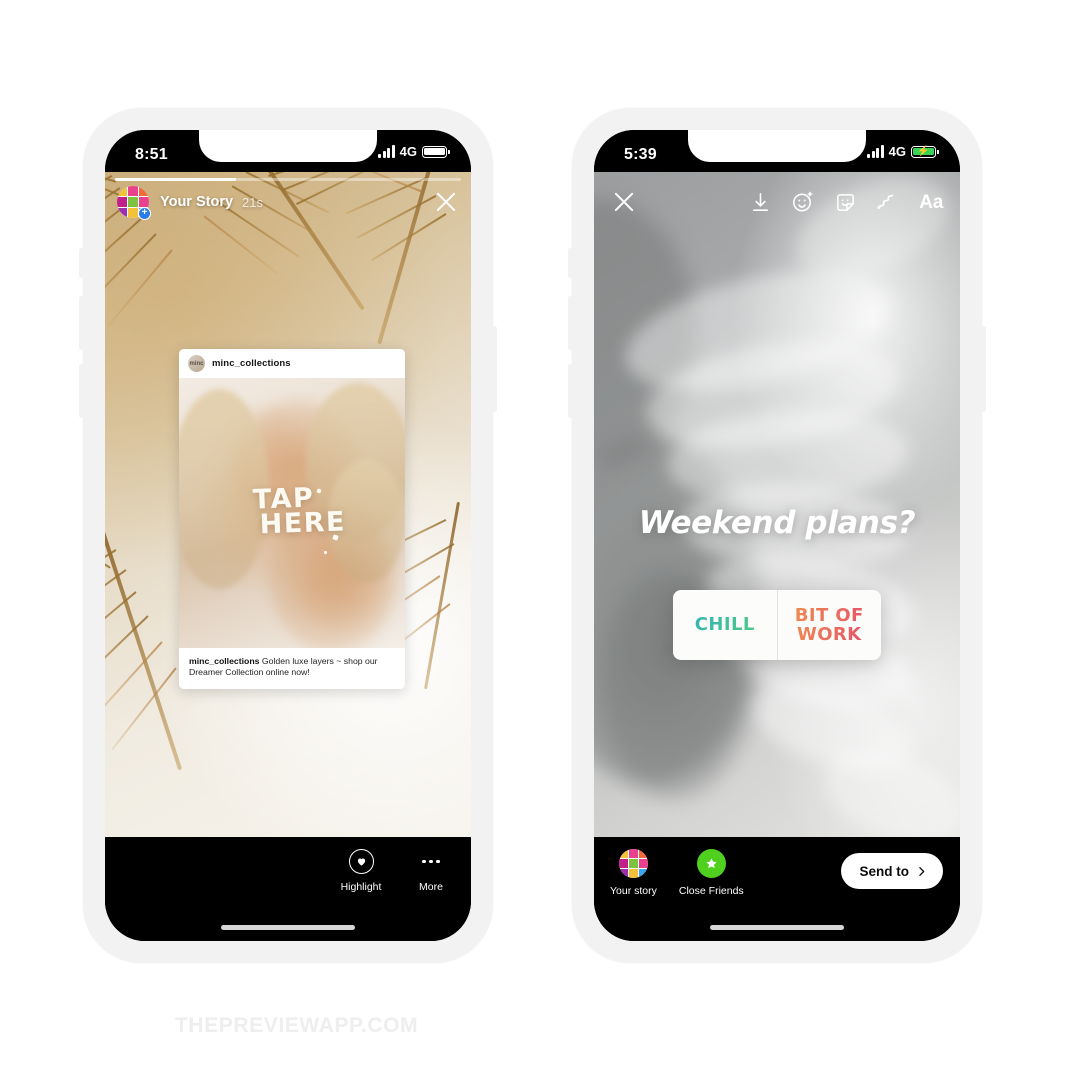 The image size is (1080, 1080). I want to click on story-header: + Your Story 21s, so click(288, 203).